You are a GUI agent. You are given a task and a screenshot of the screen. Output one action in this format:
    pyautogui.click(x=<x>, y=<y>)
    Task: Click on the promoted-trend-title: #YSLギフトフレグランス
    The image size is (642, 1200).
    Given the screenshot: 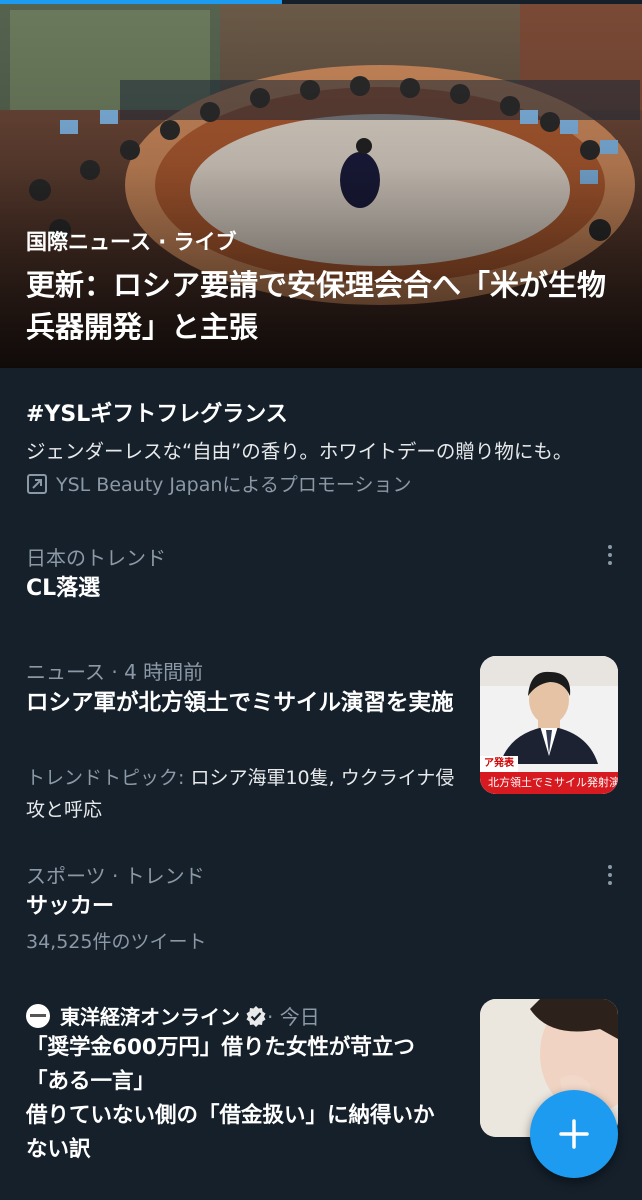 What is the action you would take?
    pyautogui.click(x=157, y=415)
    